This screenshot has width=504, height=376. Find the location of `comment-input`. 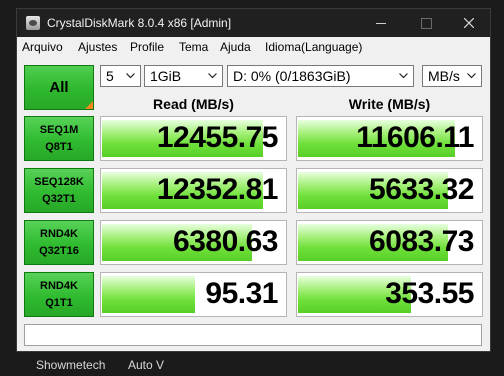

comment-input is located at coordinates (253, 335).